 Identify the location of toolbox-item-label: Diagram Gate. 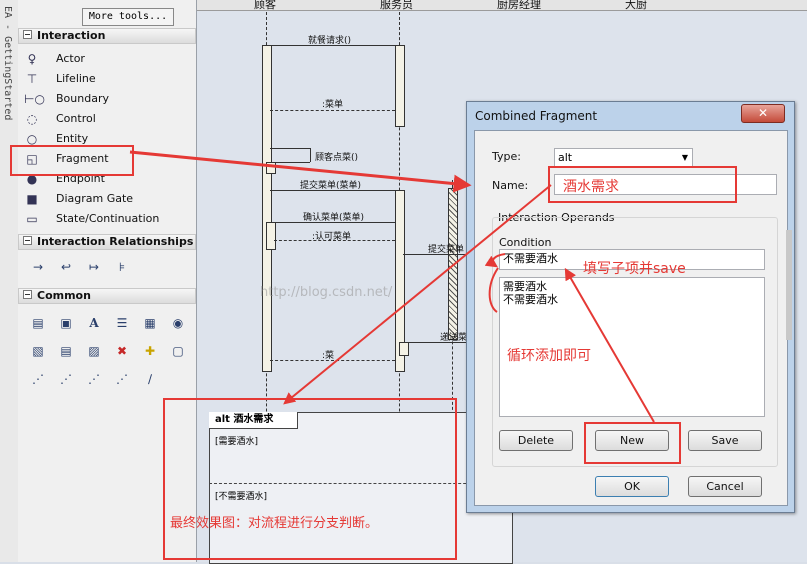
(95, 198).